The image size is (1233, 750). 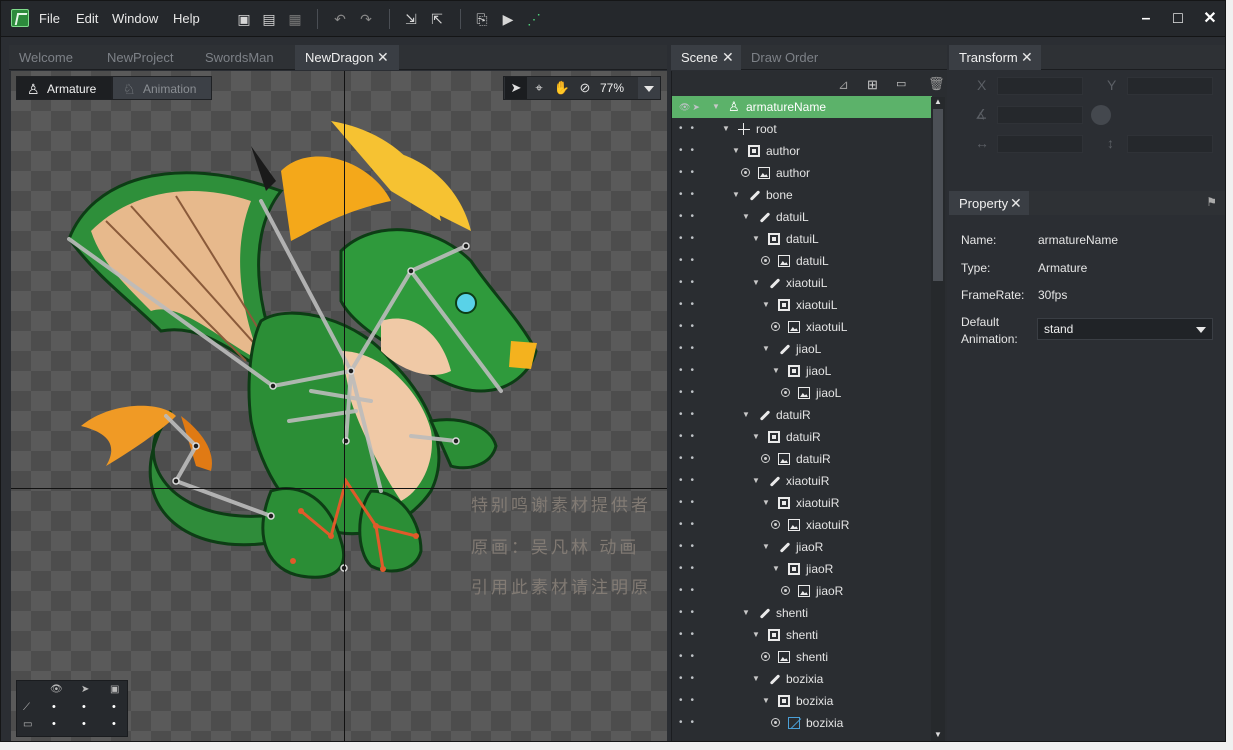 What do you see at coordinates (508, 19) in the screenshot?
I see `preview-icon: ▶` at bounding box center [508, 19].